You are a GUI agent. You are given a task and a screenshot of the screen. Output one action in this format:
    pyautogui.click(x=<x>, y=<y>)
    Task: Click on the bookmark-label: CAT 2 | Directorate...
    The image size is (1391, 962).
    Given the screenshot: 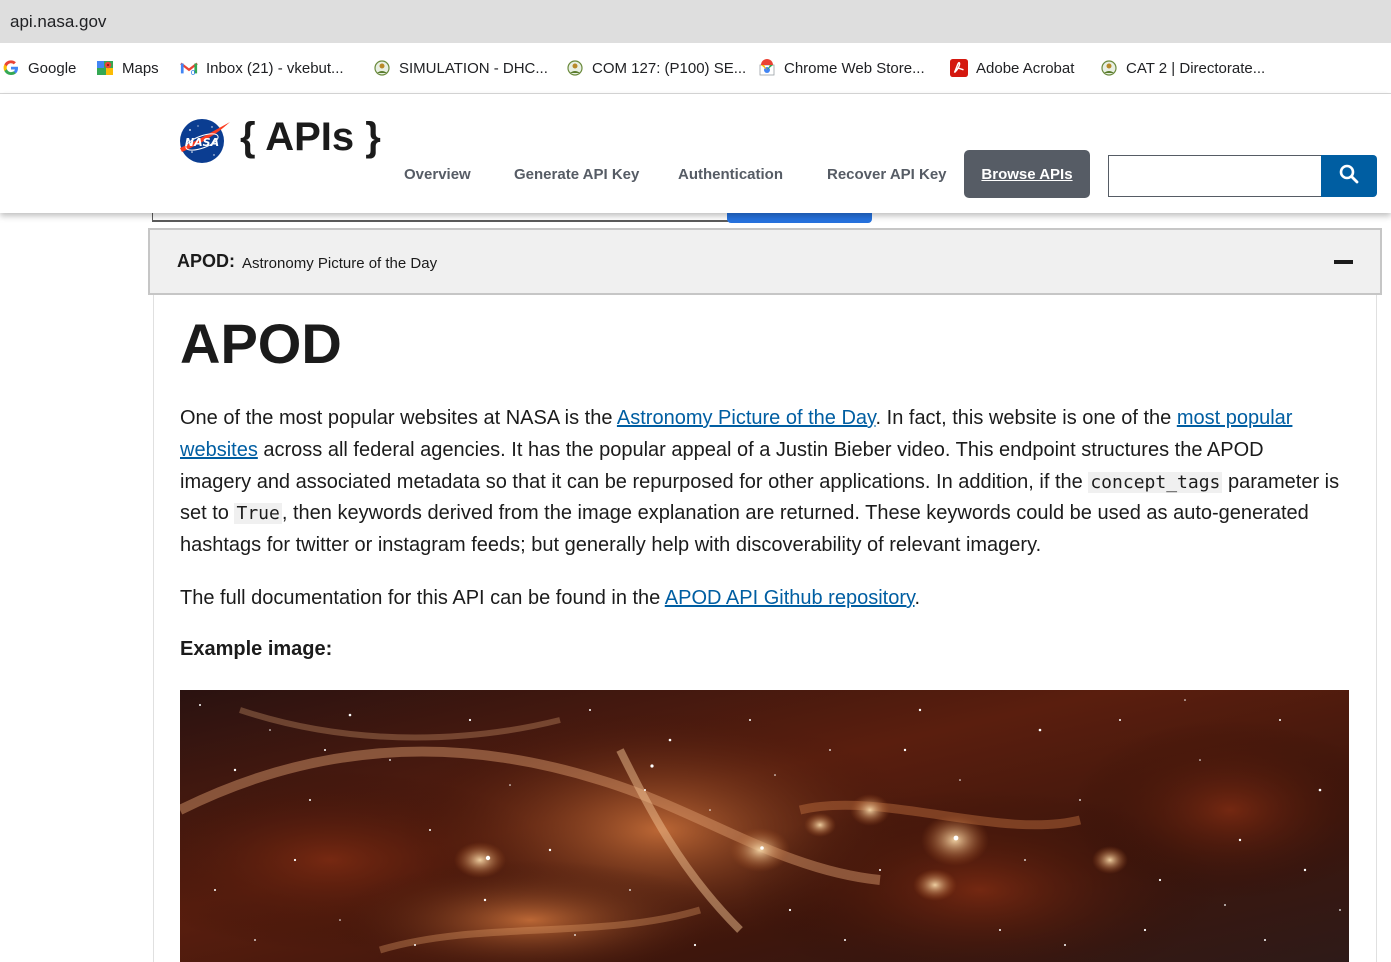 What is the action you would take?
    pyautogui.click(x=1196, y=68)
    